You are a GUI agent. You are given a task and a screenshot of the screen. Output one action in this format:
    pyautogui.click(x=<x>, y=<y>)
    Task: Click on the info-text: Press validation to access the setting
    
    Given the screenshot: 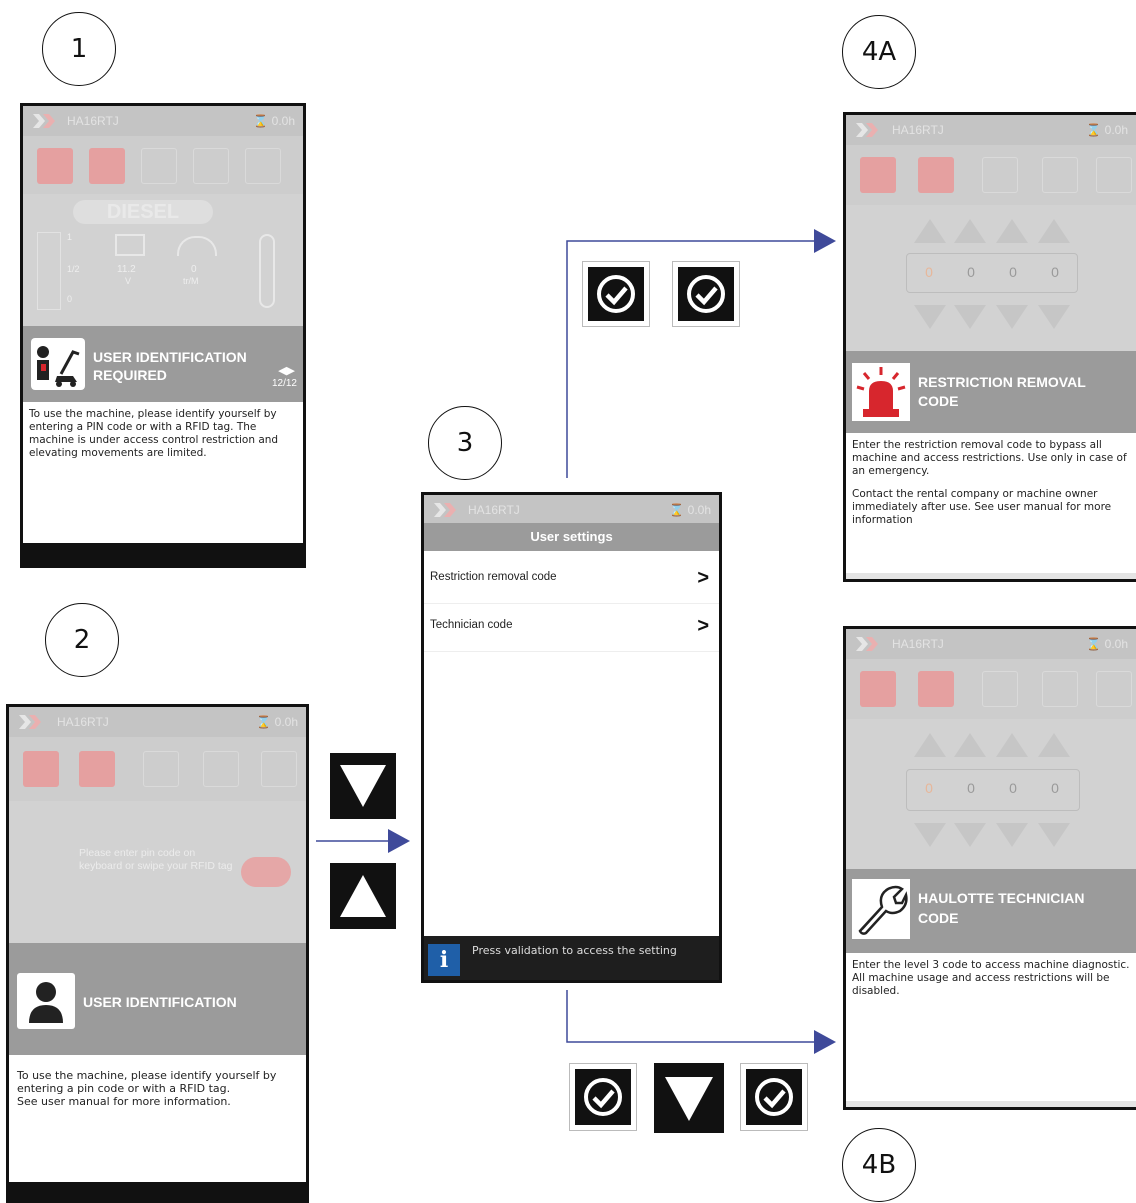 What is the action you would take?
    pyautogui.click(x=574, y=950)
    